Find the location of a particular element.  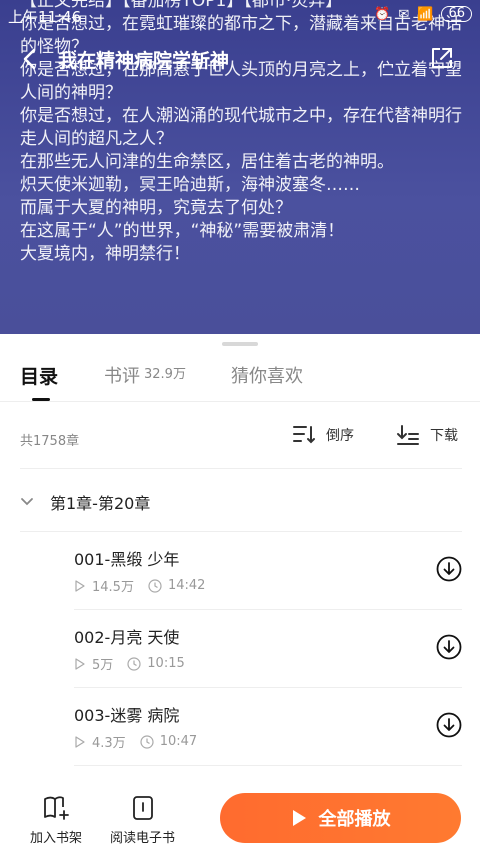

tab-reviews: 书评 32.9万 is located at coordinates (145, 375).